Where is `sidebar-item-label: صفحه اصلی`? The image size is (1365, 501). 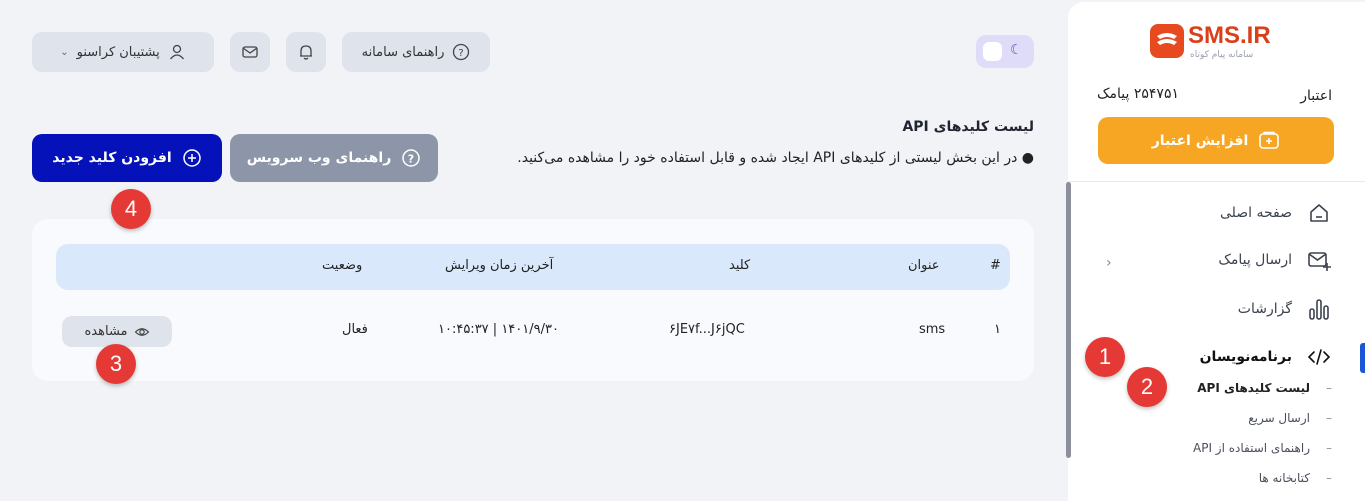 sidebar-item-label: صفحه اصلی is located at coordinates (1255, 213).